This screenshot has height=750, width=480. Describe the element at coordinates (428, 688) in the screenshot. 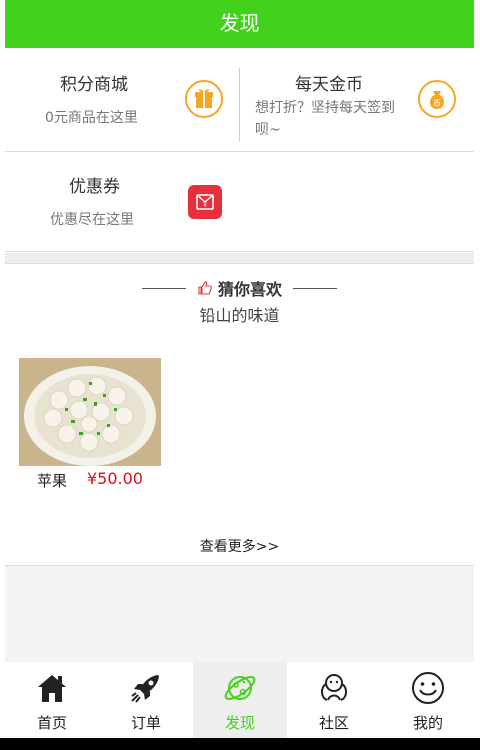

I see `smiley-icon` at that location.